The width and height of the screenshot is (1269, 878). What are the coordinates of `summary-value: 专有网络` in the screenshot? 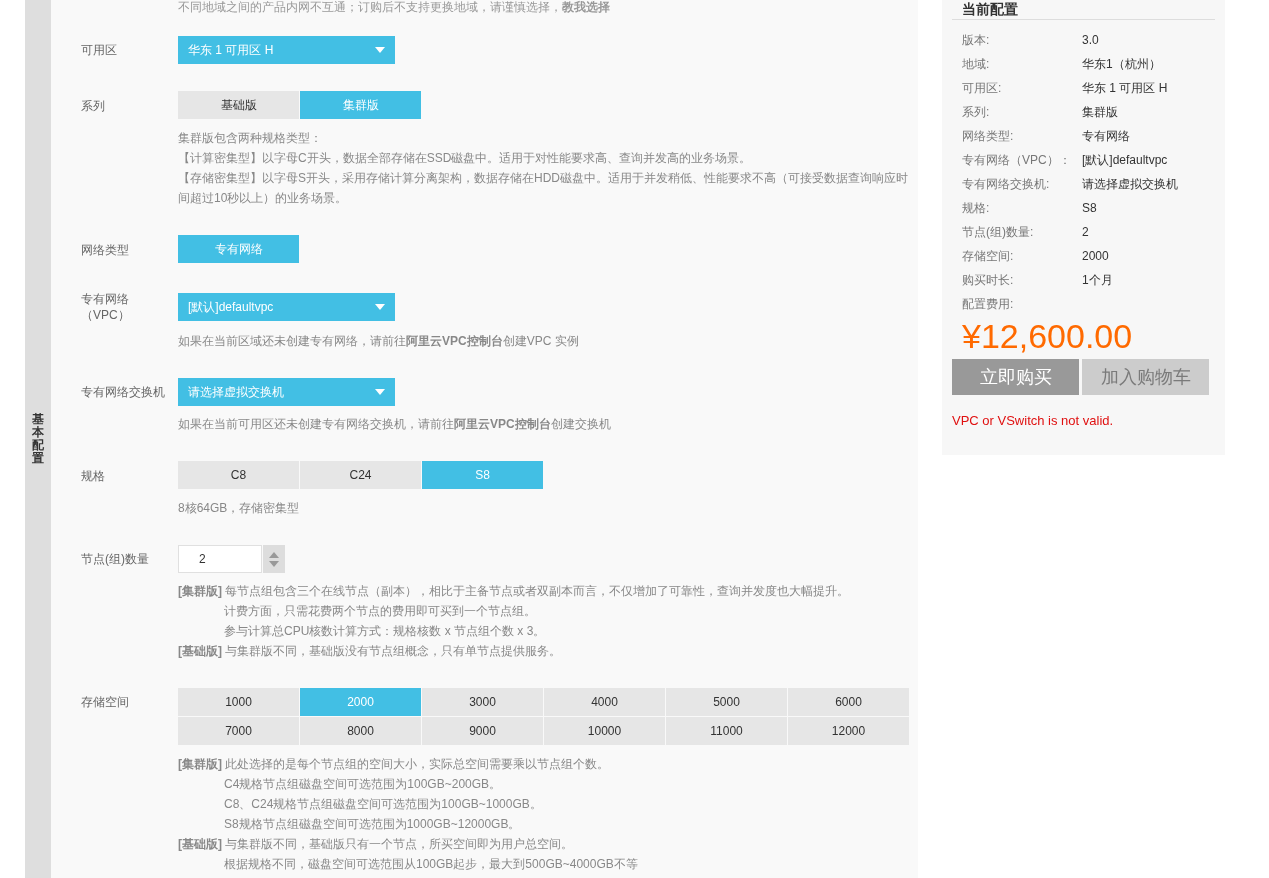 It's located at (1106, 136).